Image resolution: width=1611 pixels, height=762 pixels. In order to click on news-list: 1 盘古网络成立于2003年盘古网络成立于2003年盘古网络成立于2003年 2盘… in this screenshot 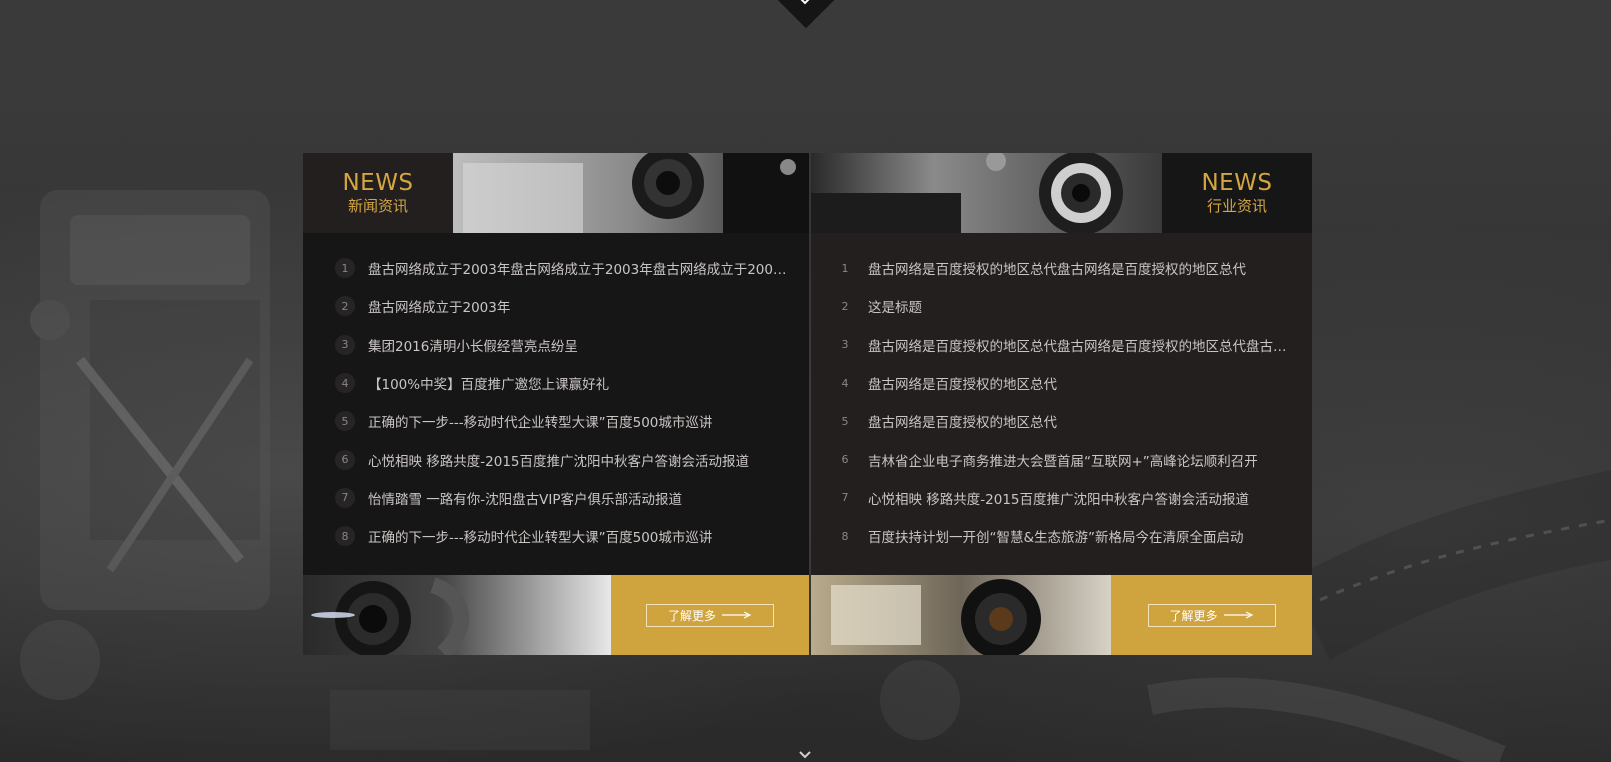, I will do `click(556, 402)`.